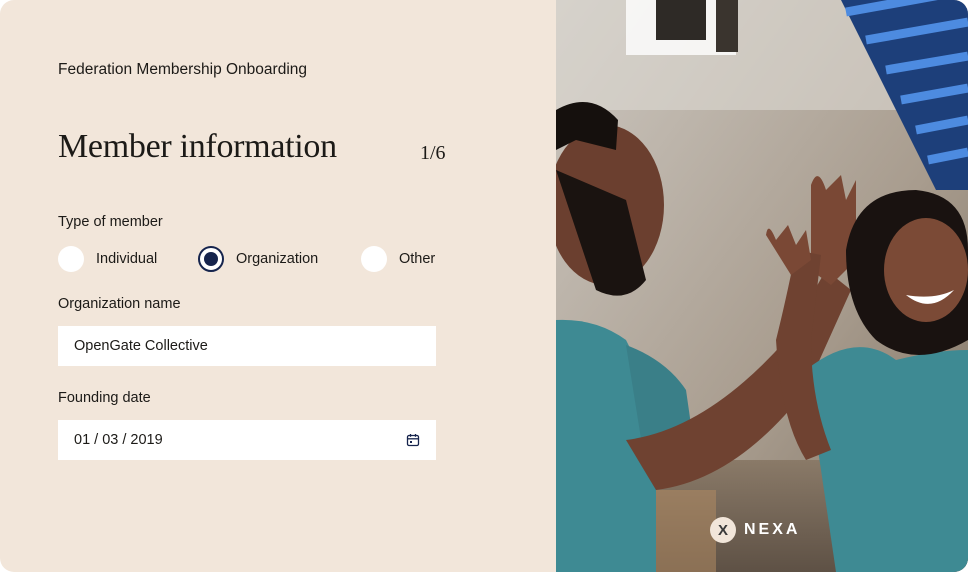 The height and width of the screenshot is (572, 968). What do you see at coordinates (277, 259) in the screenshot?
I see `radio-organization-label: Organization` at bounding box center [277, 259].